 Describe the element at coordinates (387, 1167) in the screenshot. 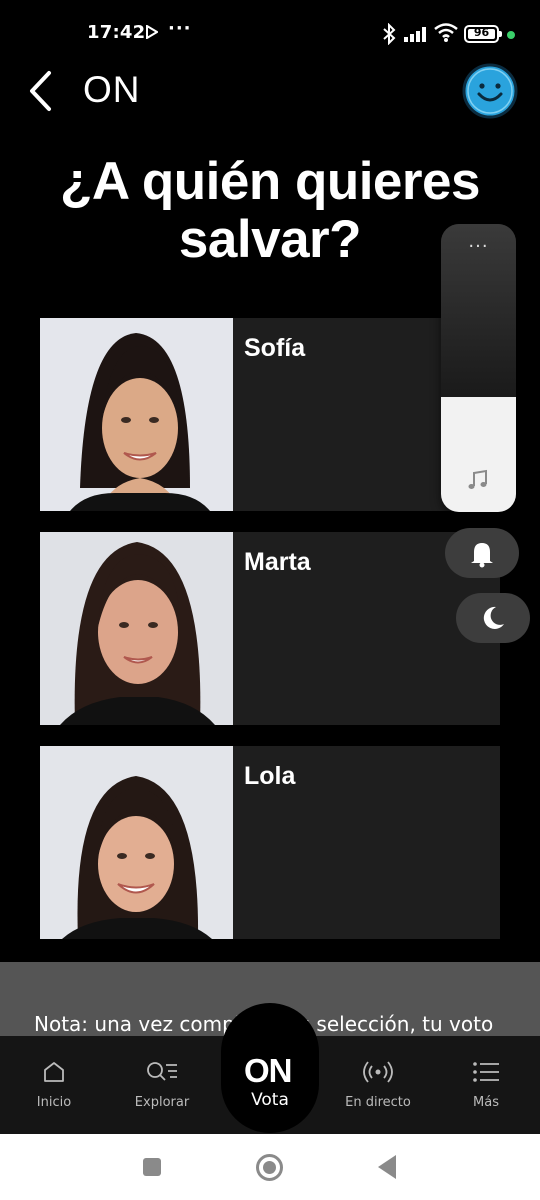

I see `system-back-button` at that location.